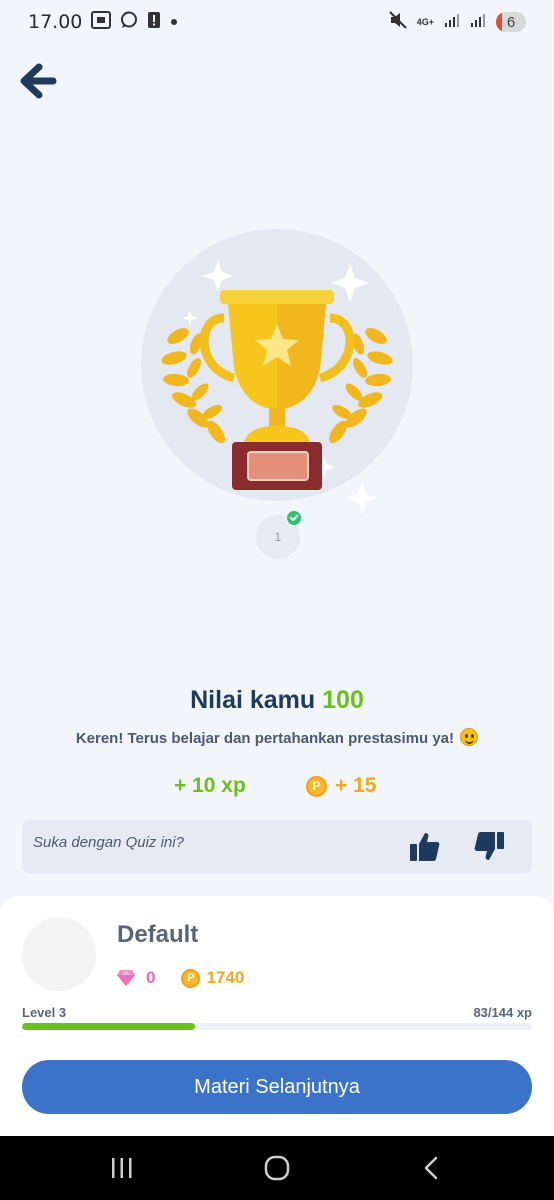 The height and width of the screenshot is (1200, 554). Describe the element at coordinates (356, 785) in the screenshot. I see `coin-reward-value: + 15` at that location.